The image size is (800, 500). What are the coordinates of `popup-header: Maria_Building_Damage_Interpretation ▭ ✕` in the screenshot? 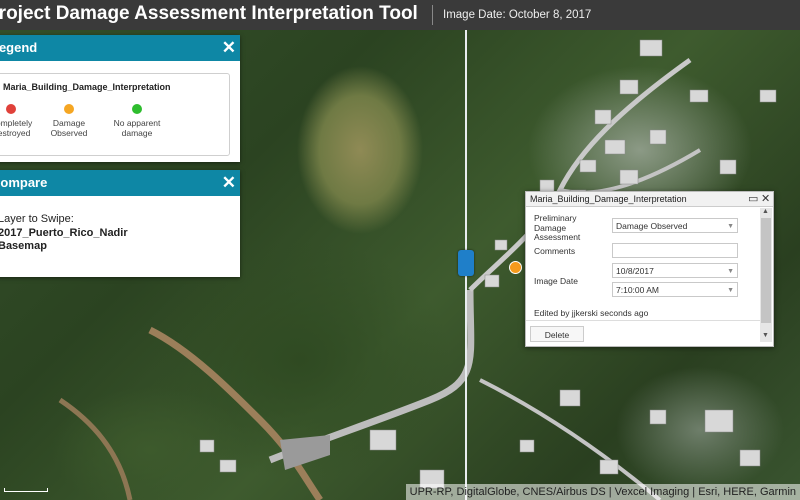 It's located at (649, 199).